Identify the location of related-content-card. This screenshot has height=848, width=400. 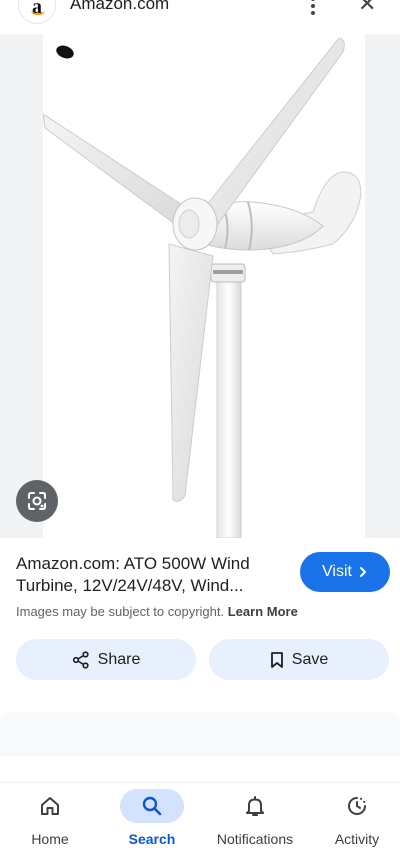
(200, 734).